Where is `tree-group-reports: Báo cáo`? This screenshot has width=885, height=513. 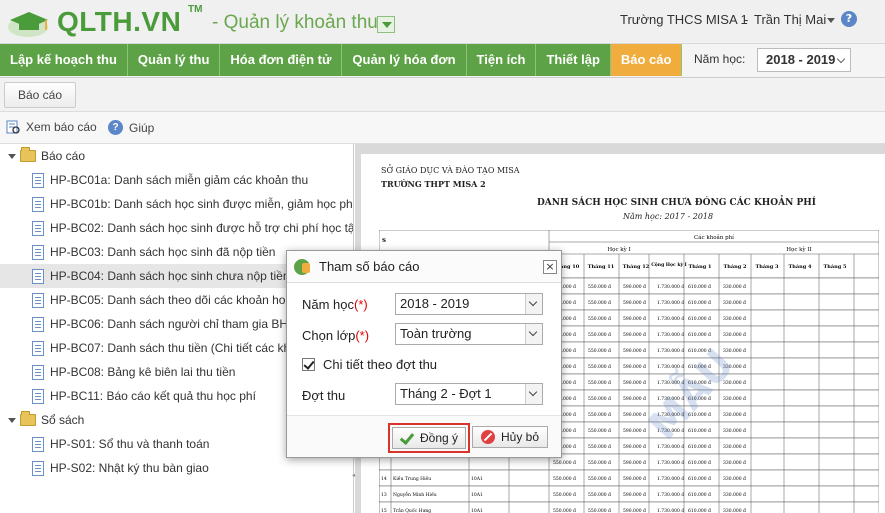
tree-group-reports: Báo cáo is located at coordinates (46, 156).